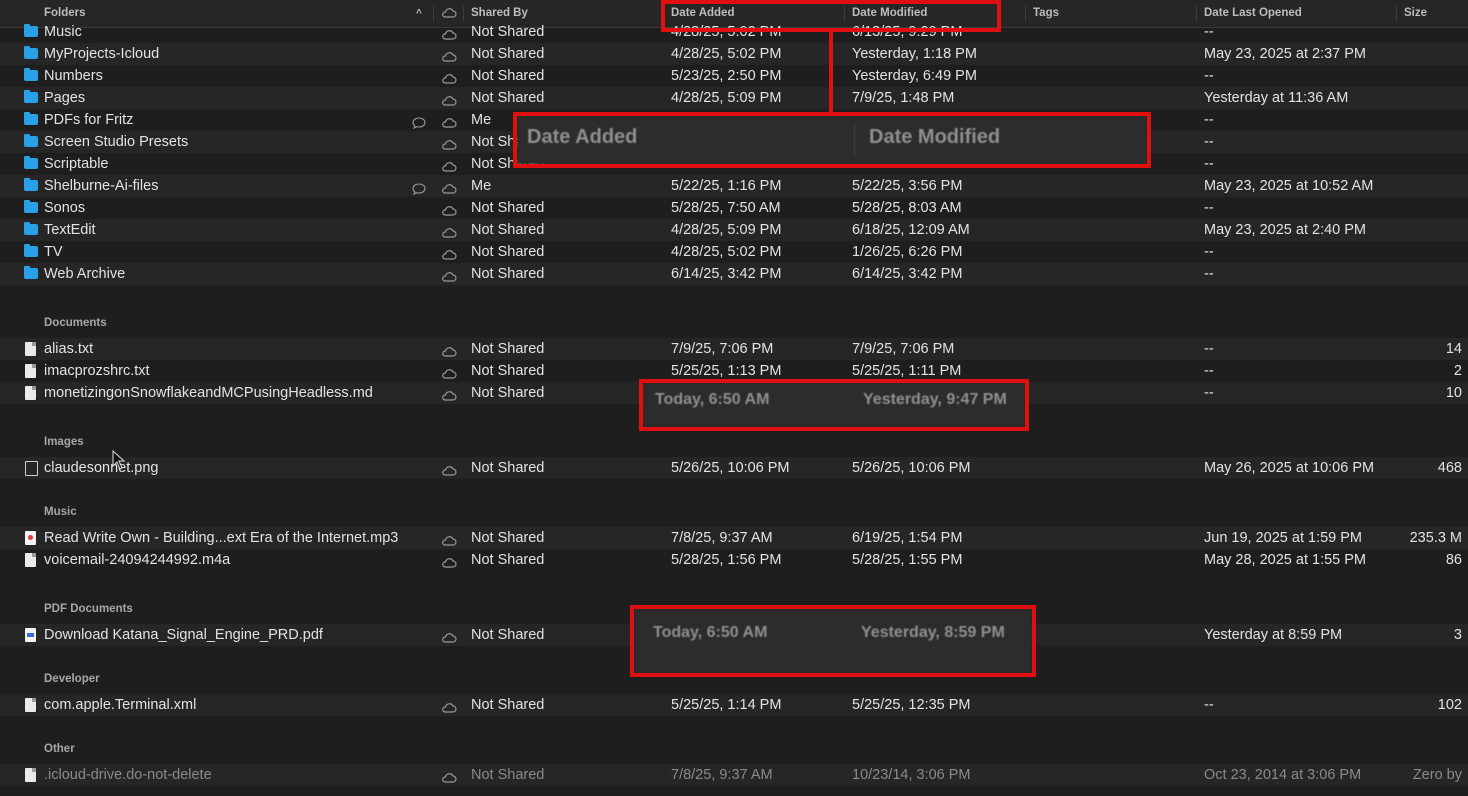  Describe the element at coordinates (726, 560) in the screenshot. I see `date-added: 5/28/25, 1:56 PM` at that location.